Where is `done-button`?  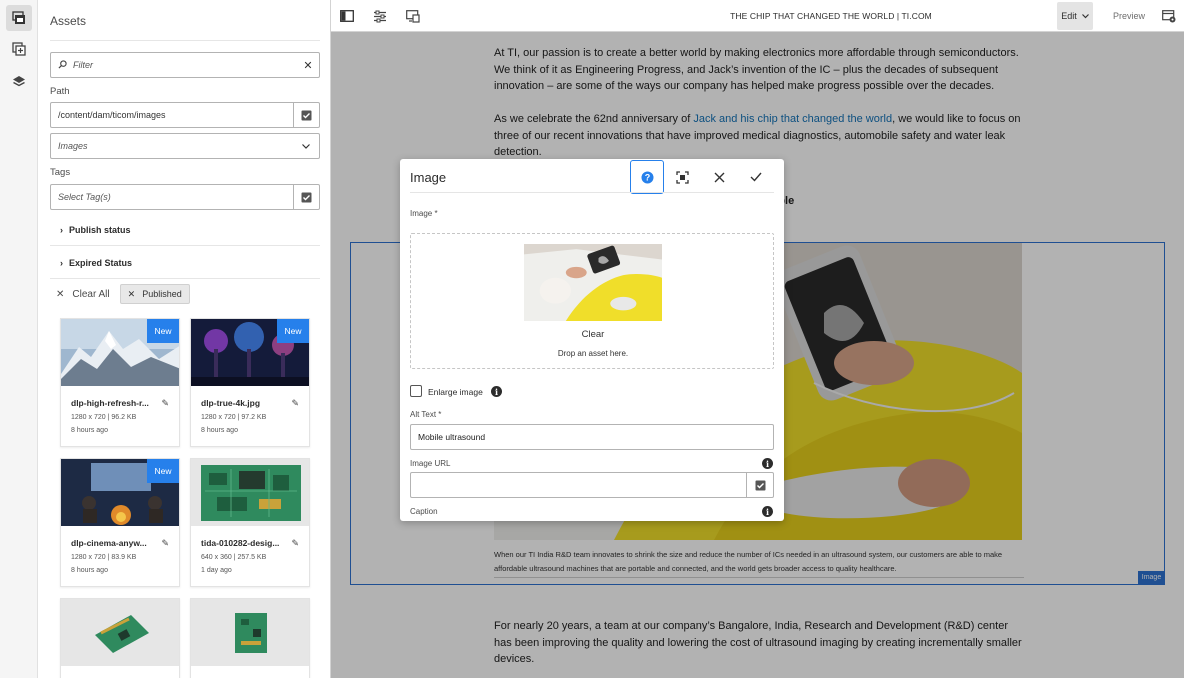 done-button is located at coordinates (756, 177).